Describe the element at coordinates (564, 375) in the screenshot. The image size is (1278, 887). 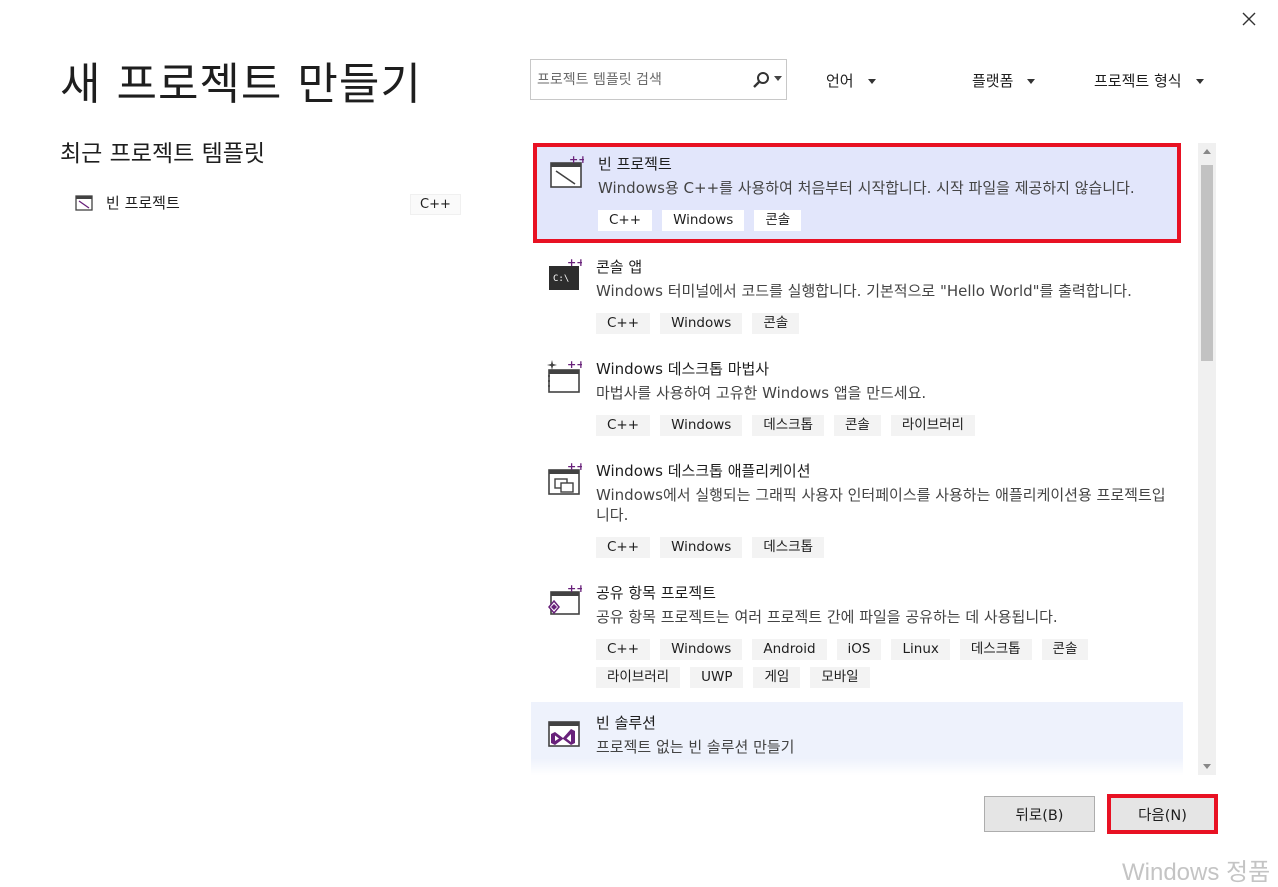
I see `desktop-wizard-icon: ++` at that location.